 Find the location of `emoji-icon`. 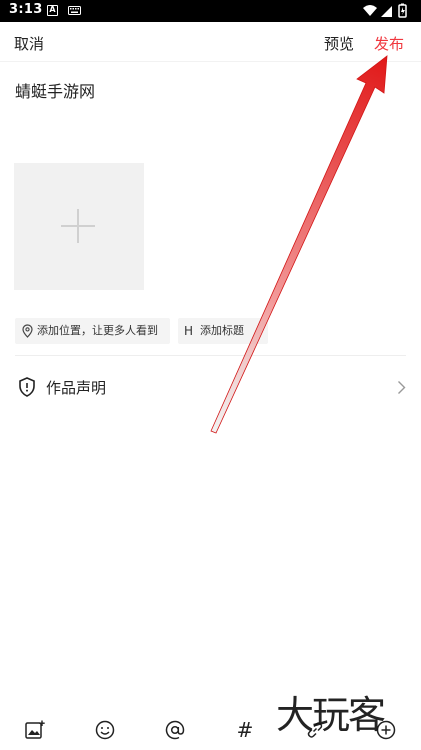

emoji-icon is located at coordinates (105, 730).